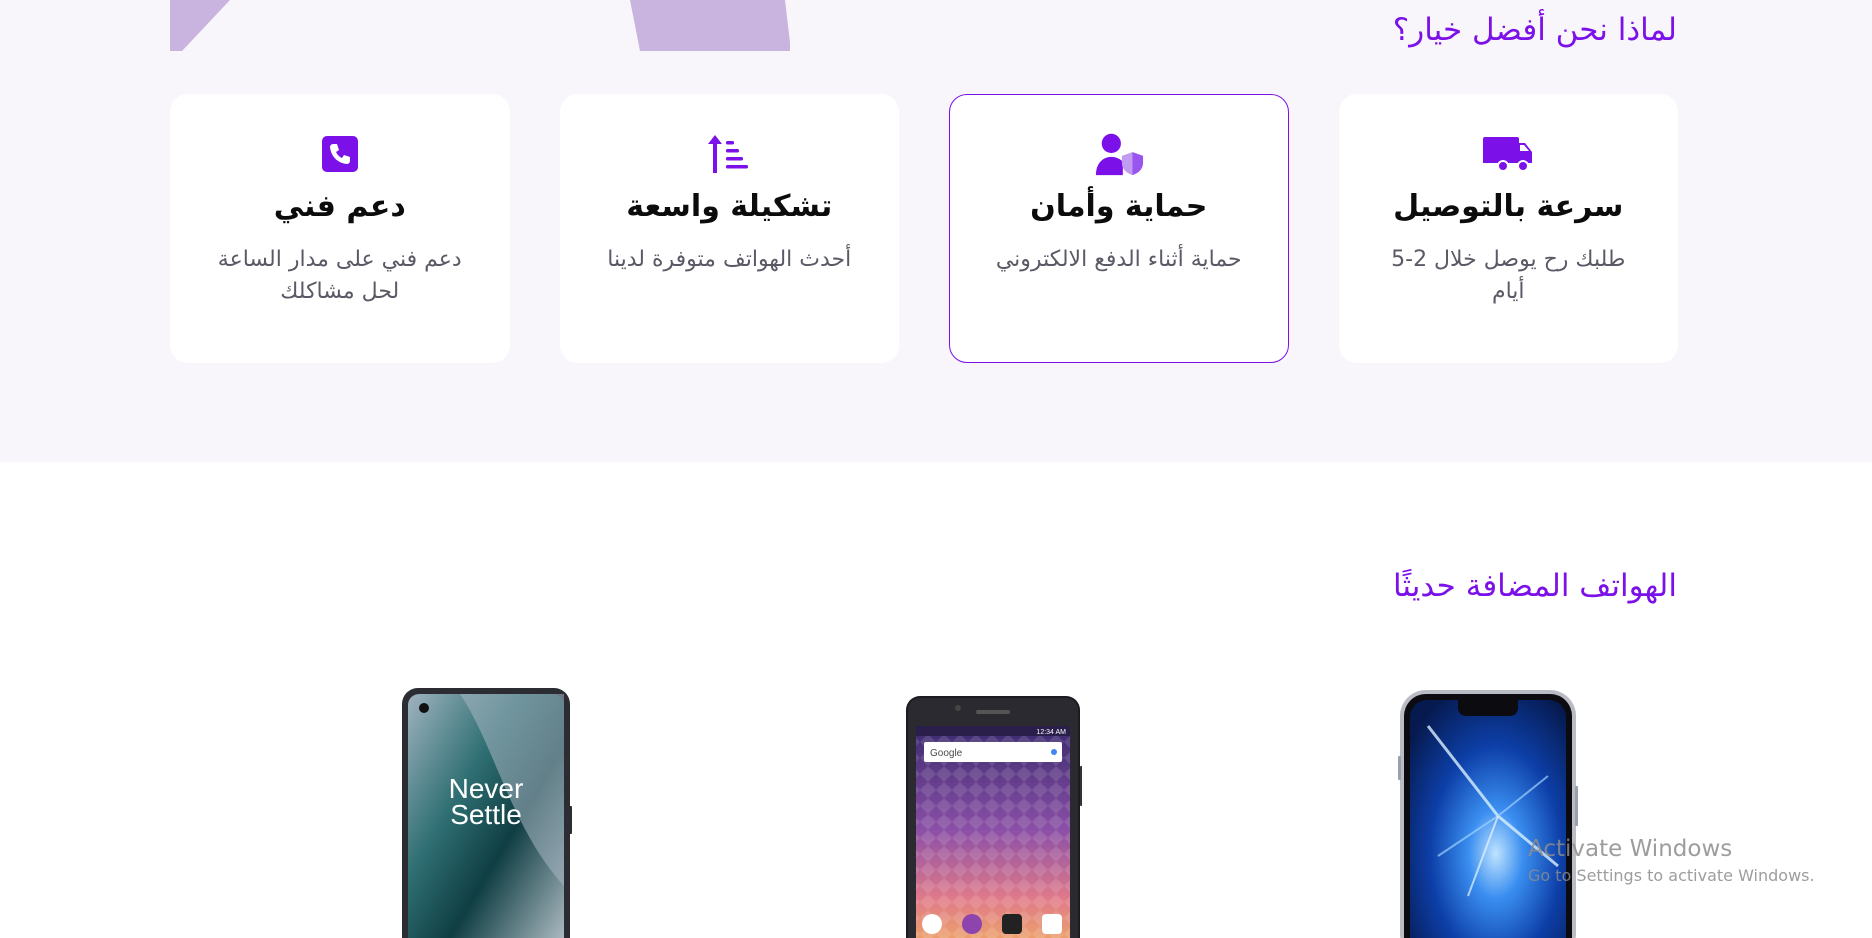 Image resolution: width=1872 pixels, height=938 pixels. I want to click on oneplus-product-image: Never Settle, so click(486, 812).